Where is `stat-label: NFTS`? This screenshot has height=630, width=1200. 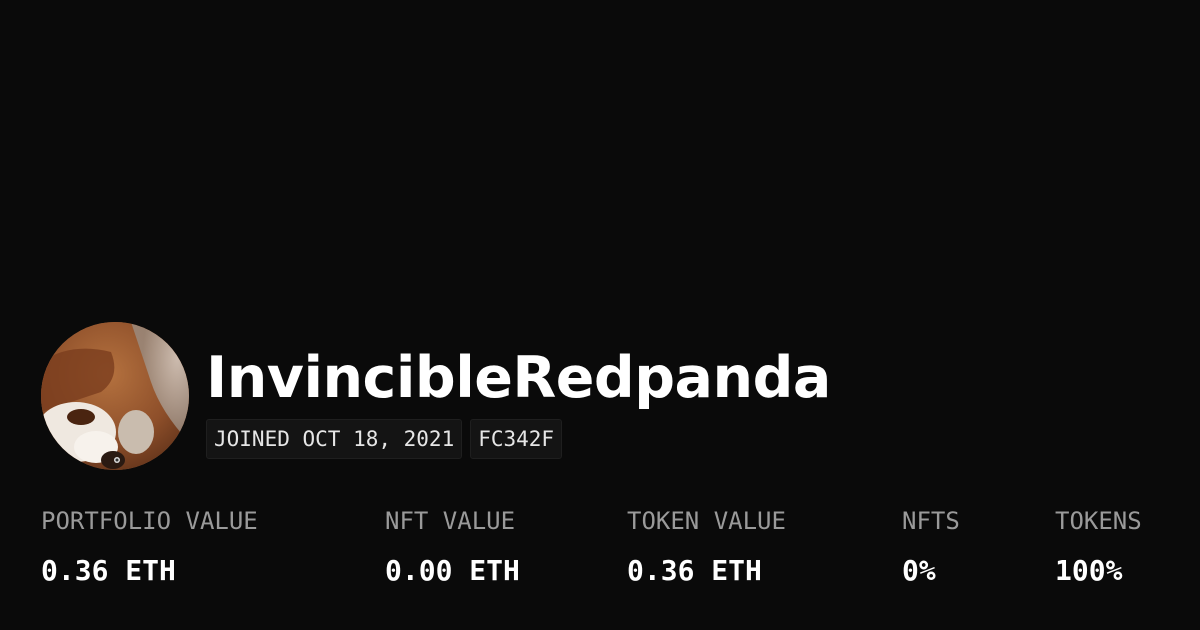
stat-label: NFTS is located at coordinates (931, 521).